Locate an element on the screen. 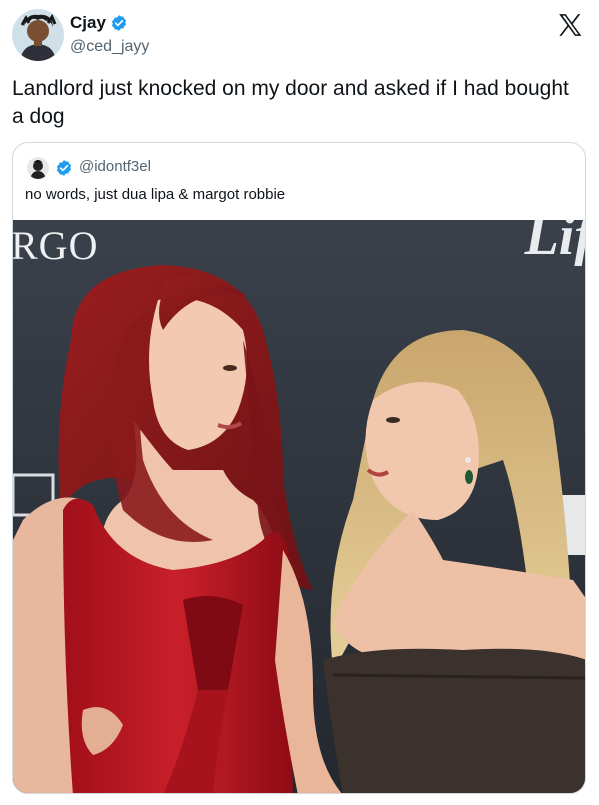 This screenshot has width=599, height=805. author-name-row: Cjay is located at coordinates (99, 23).